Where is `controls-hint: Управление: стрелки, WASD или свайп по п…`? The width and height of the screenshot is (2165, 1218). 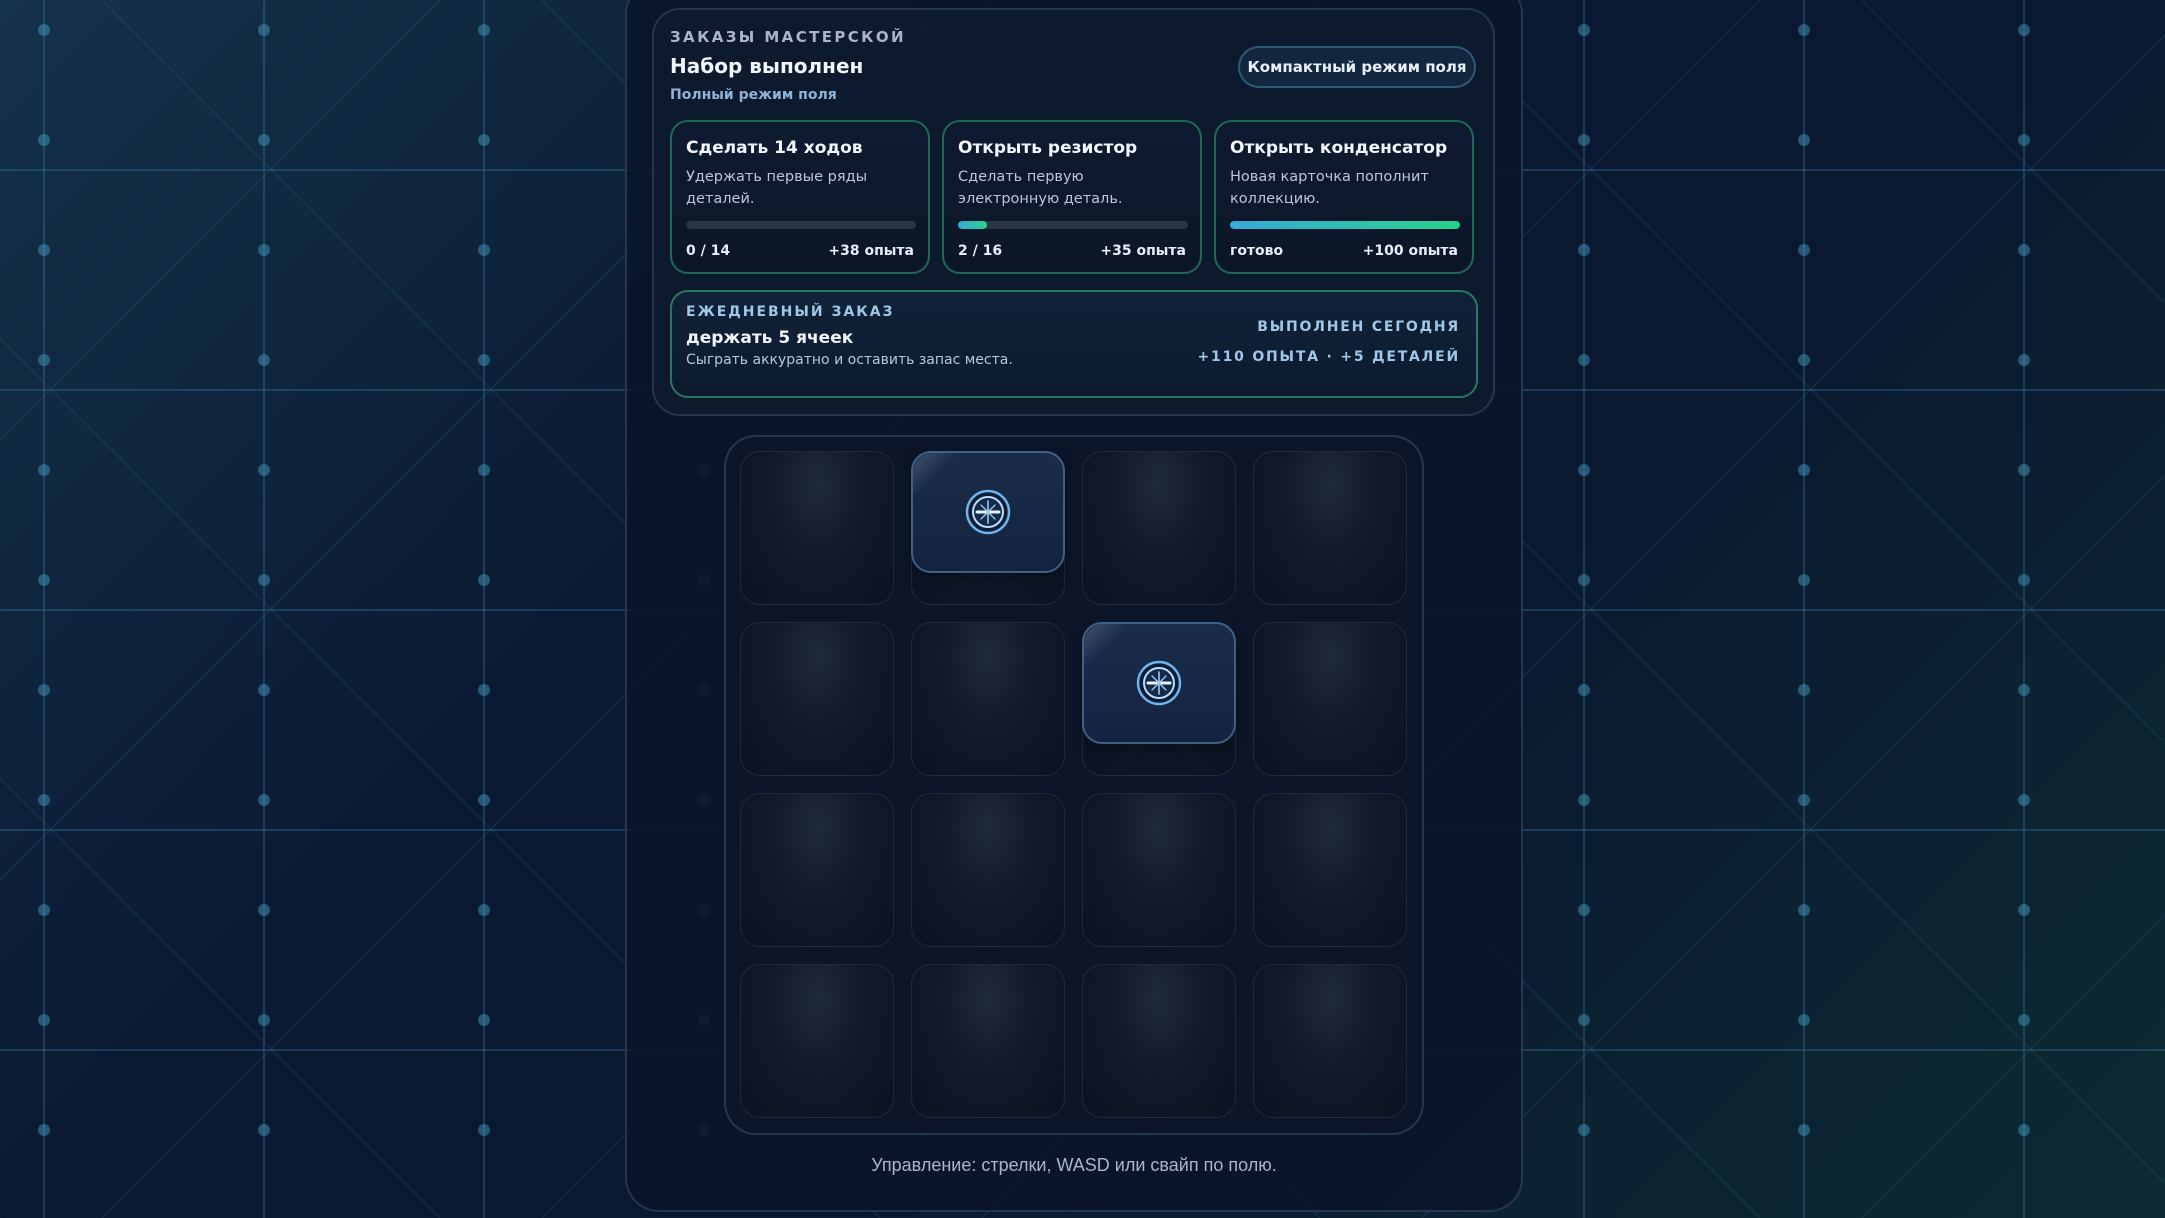
controls-hint: Управление: стрелки, WASD или свайп по п… is located at coordinates (1074, 1165).